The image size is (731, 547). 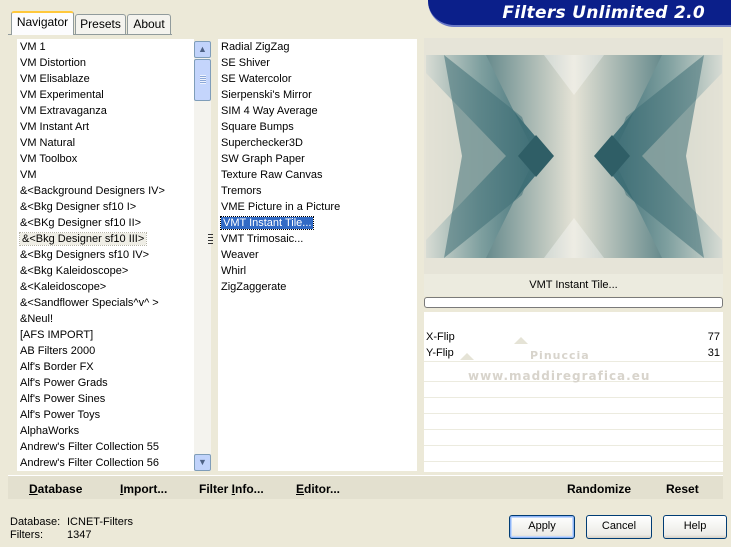 What do you see at coordinates (599, 489) in the screenshot?
I see `randomize-link: Randomize` at bounding box center [599, 489].